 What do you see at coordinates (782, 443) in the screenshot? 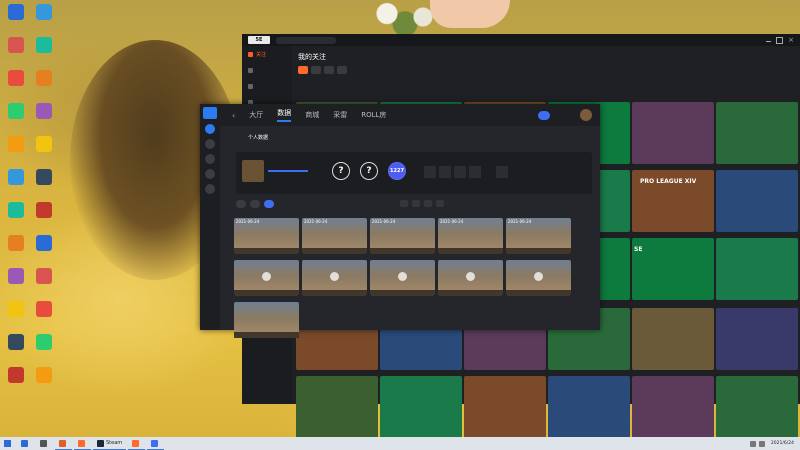
I see `clock: 2021/6/24` at bounding box center [782, 443].